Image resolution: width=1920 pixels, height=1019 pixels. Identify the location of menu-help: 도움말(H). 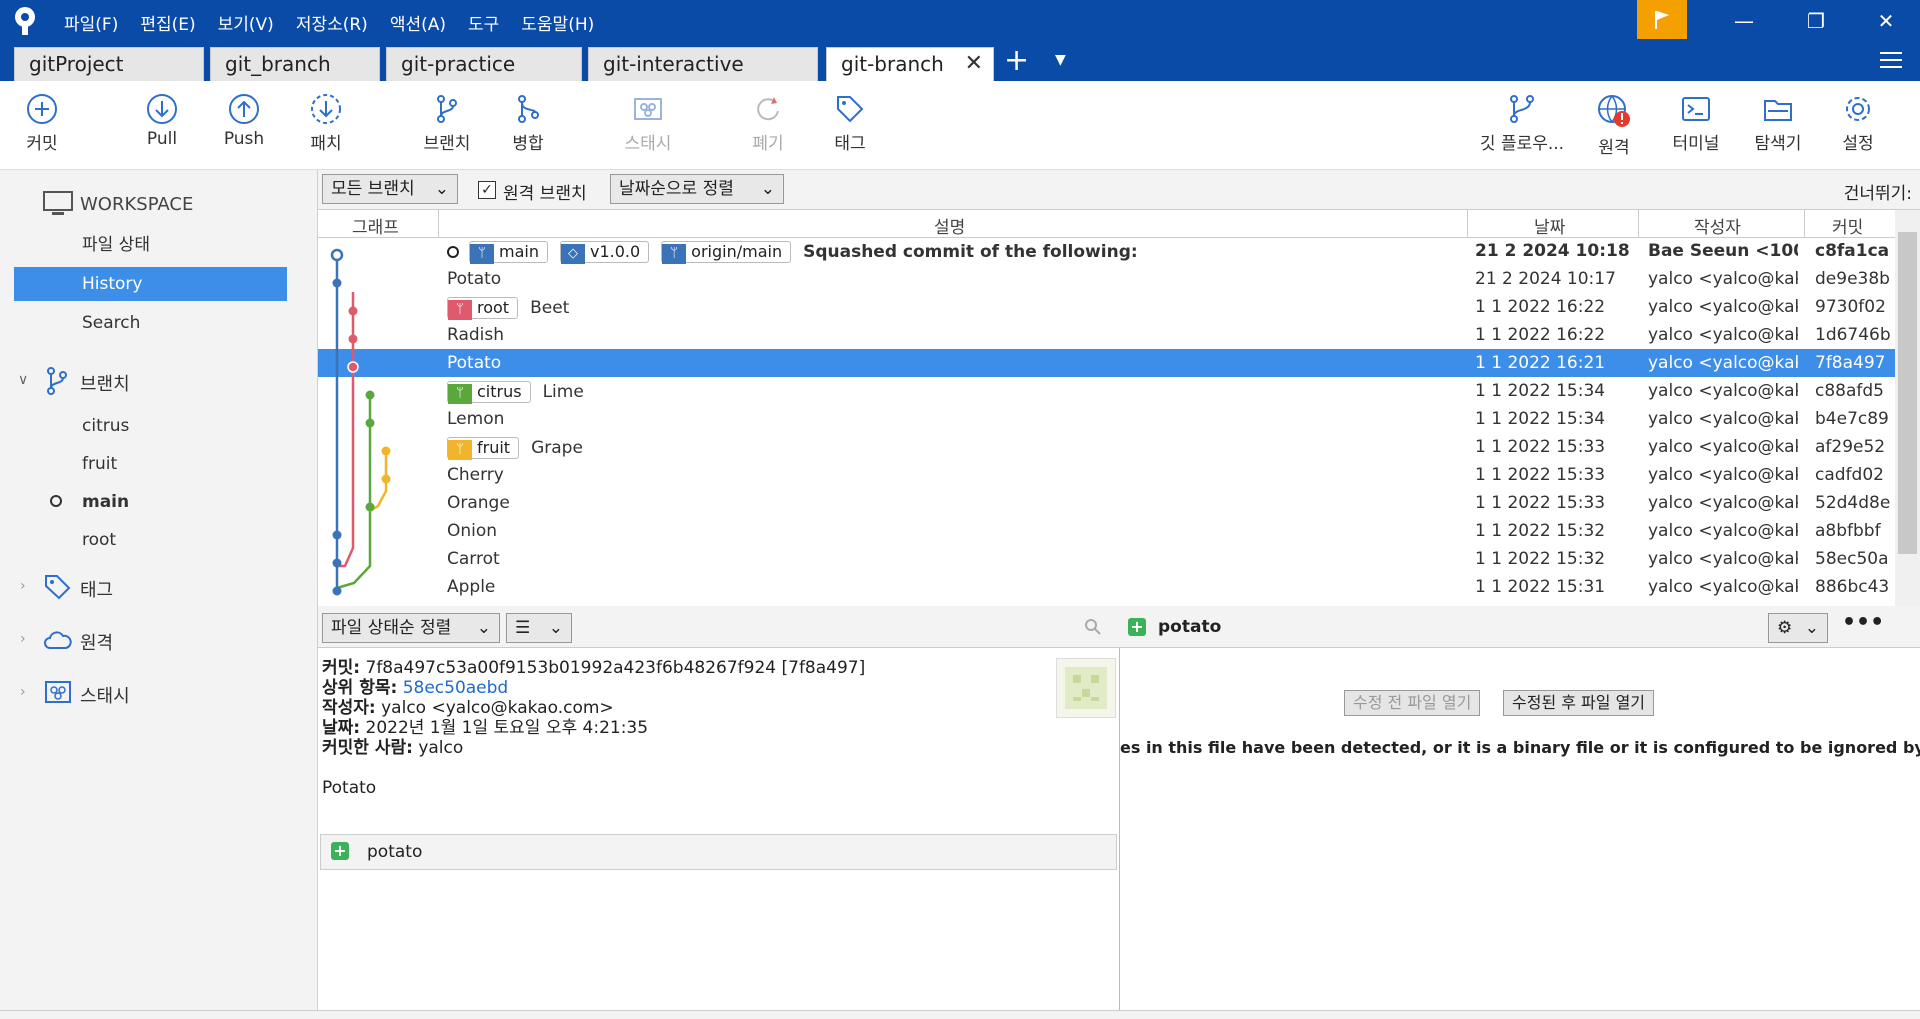
(557, 22).